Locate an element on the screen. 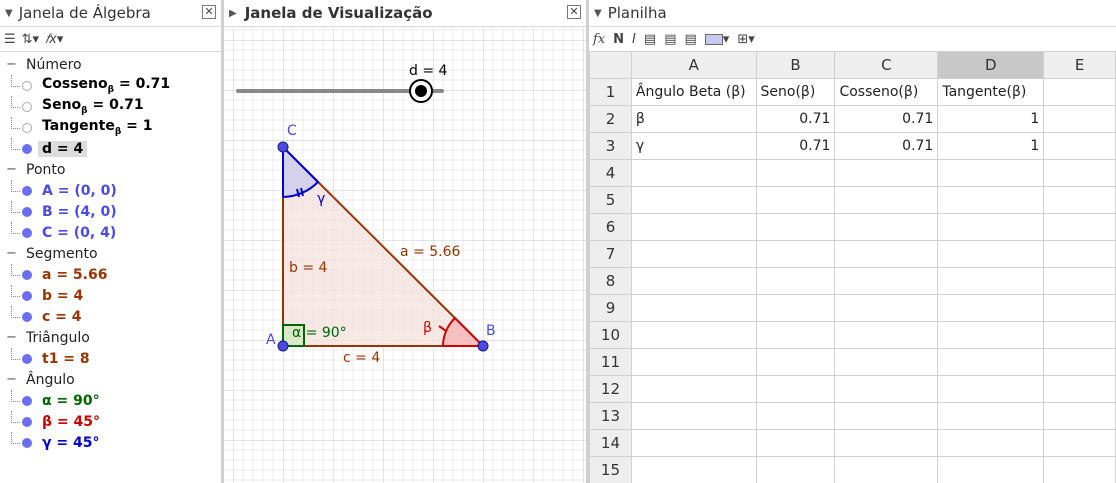 The height and width of the screenshot is (483, 1116). row-header: 2 is located at coordinates (610, 119).